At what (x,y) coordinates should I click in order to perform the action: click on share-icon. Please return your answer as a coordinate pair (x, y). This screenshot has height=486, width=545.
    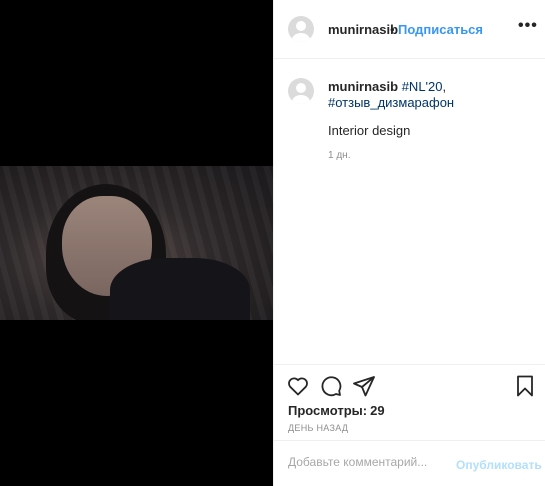
    Looking at the image, I should click on (364, 386).